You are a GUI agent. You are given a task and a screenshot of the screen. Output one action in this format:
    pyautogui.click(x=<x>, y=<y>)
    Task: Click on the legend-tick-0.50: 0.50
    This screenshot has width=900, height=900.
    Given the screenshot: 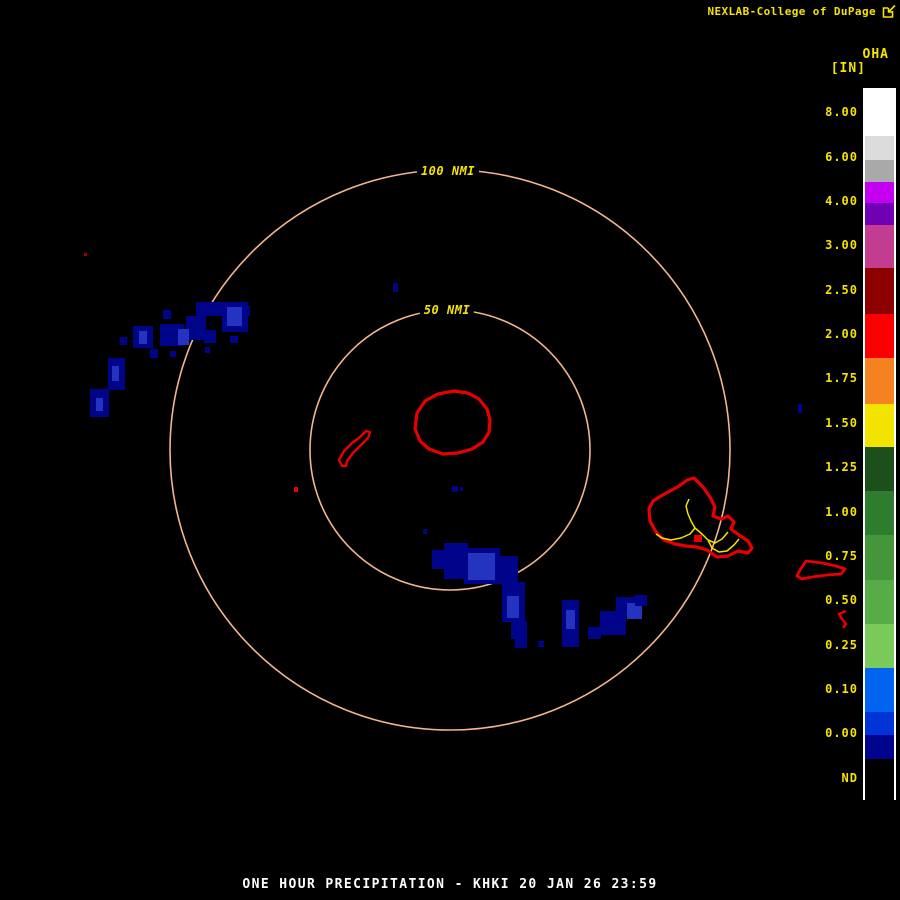 What is the action you would take?
    pyautogui.click(x=841, y=600)
    